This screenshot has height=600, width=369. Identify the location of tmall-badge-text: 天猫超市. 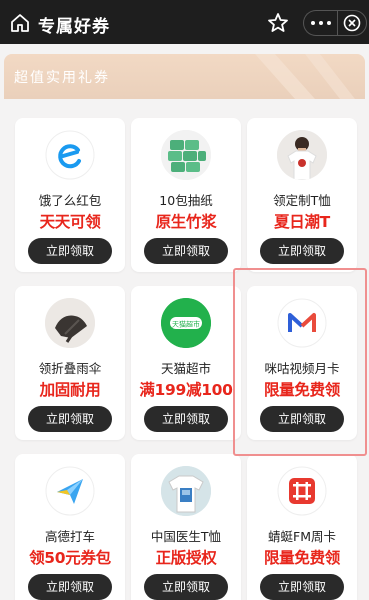
(186, 324).